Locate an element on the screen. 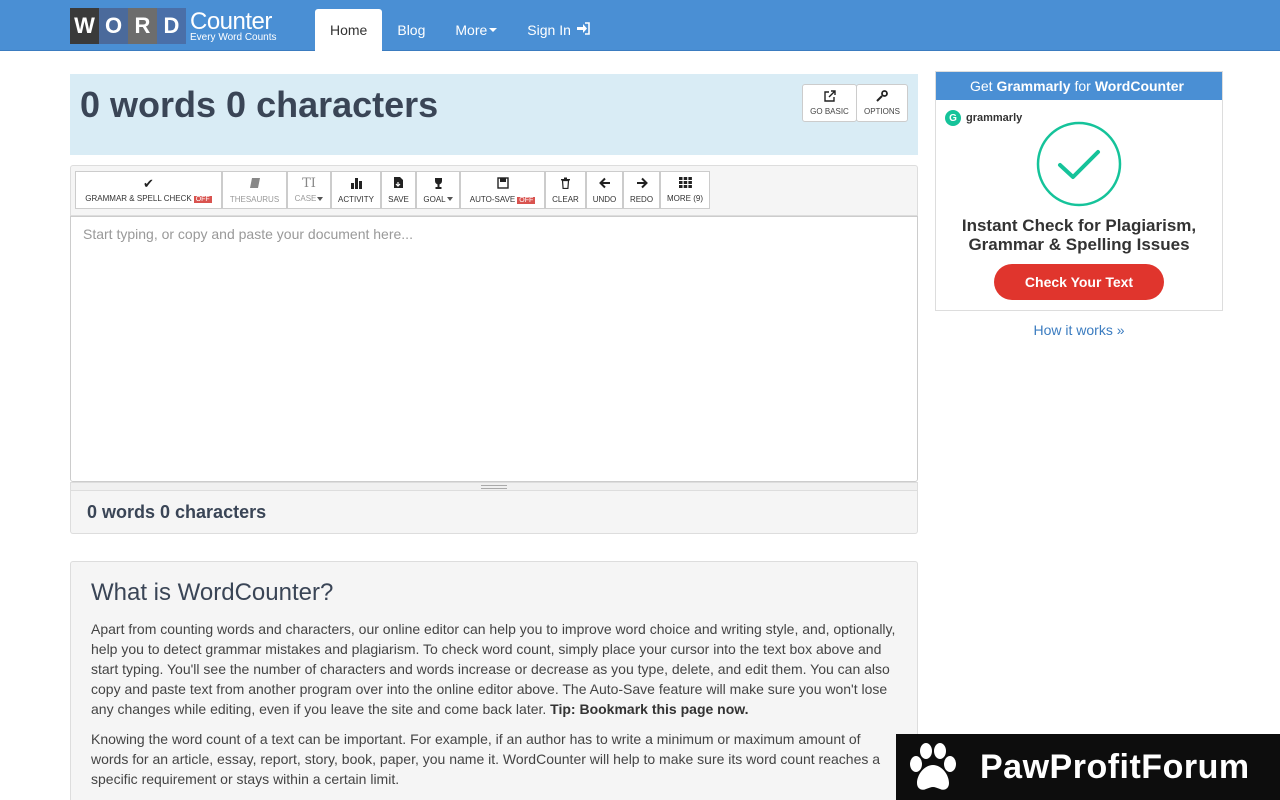  grammar-spell-check-button: ✔ GRAMMAR & SPELL CHECK OFF is located at coordinates (148, 190).